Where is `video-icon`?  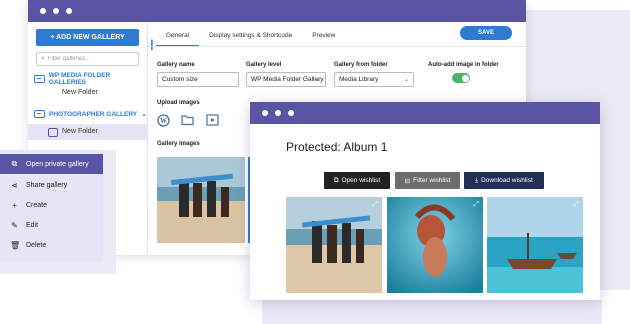 video-icon is located at coordinates (212, 121).